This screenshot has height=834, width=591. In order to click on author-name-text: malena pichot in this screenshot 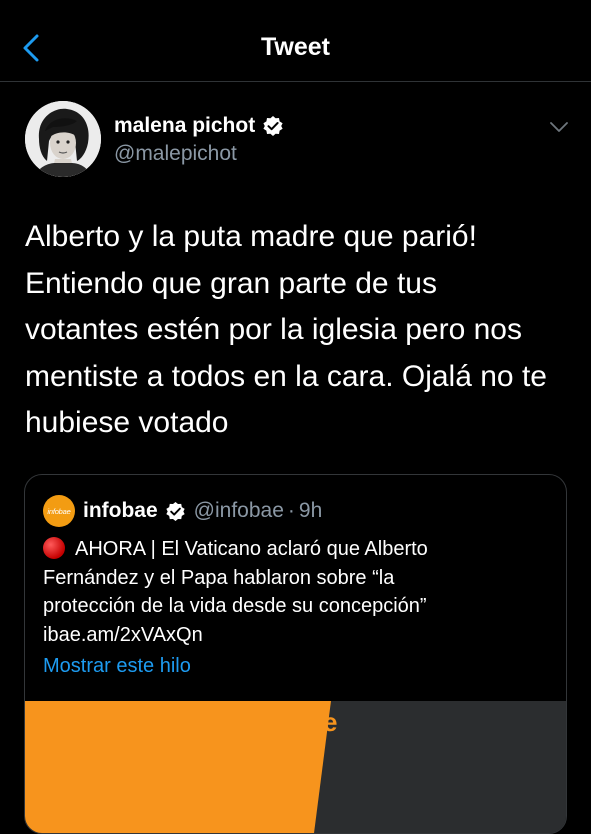, I will do `click(185, 125)`.